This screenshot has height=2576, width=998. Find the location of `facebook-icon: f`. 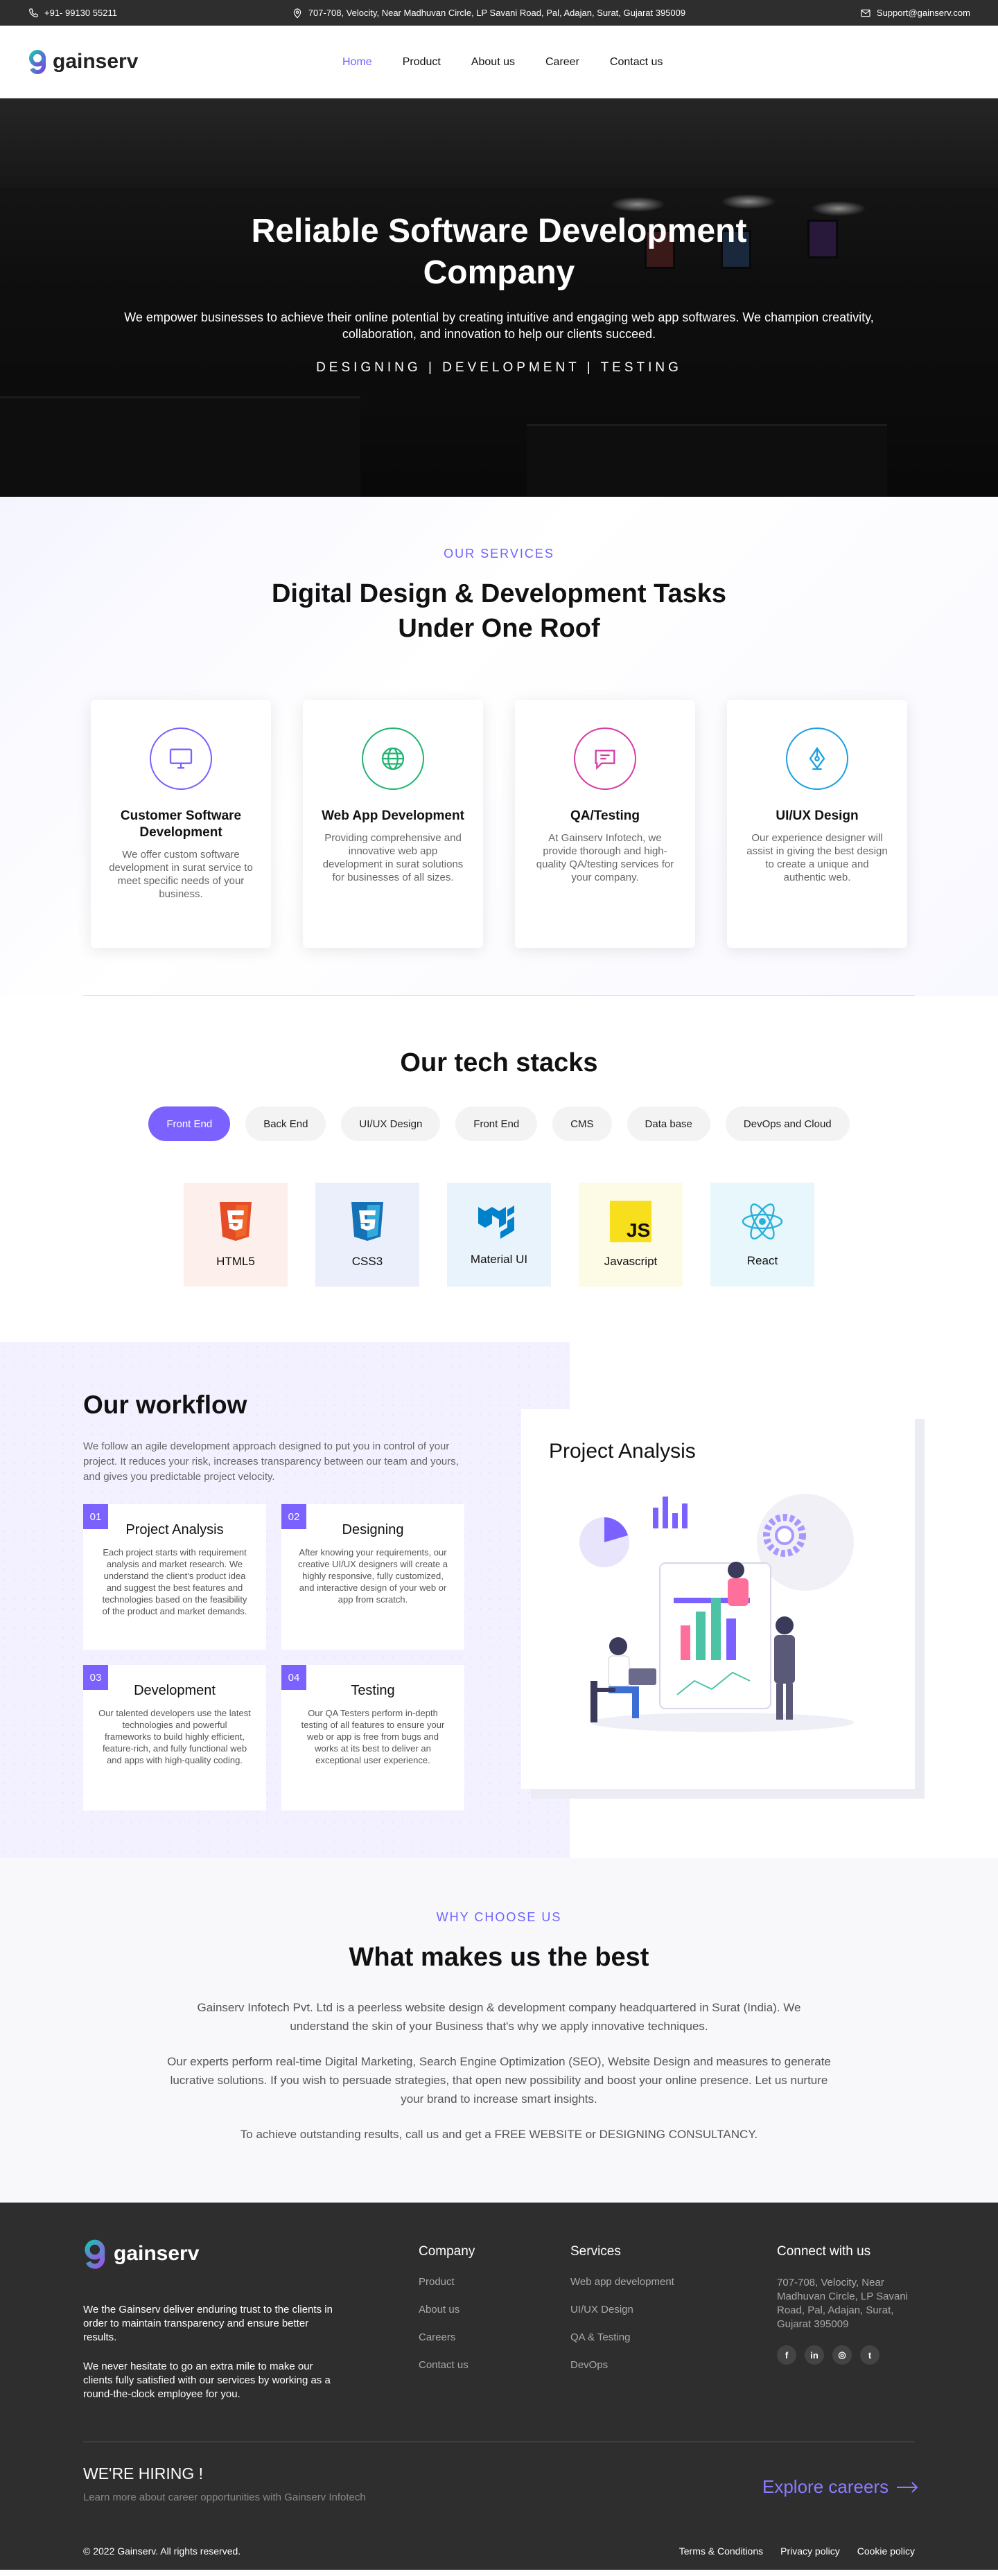

facebook-icon: f is located at coordinates (786, 2355).